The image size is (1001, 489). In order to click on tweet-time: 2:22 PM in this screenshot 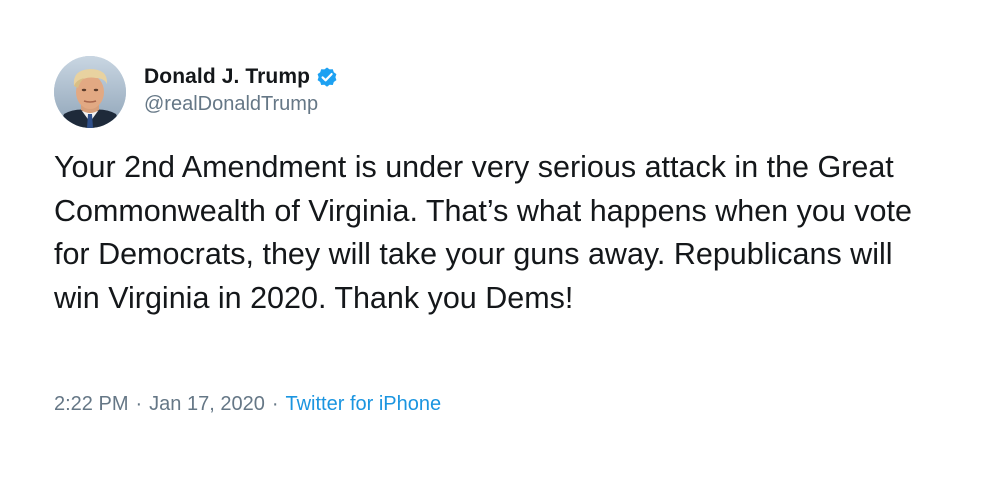, I will do `click(91, 404)`.